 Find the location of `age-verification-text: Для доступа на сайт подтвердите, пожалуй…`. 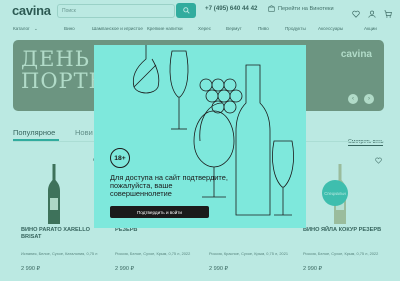

age-verification-text: Для доступа на сайт подтвердите, пожалуй… is located at coordinates (169, 186).